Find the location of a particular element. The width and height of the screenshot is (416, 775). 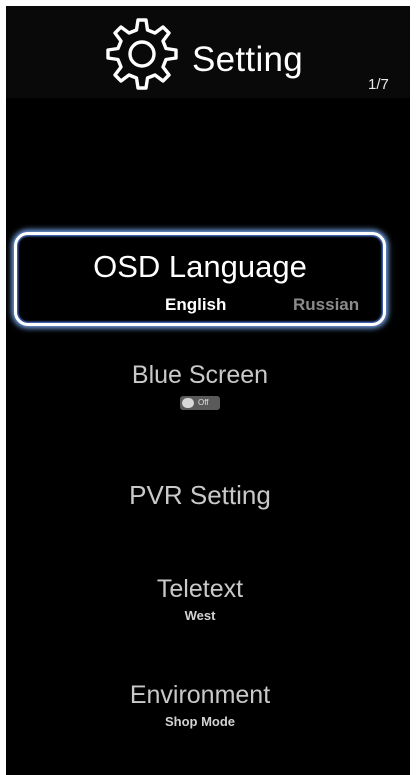

menu-item-pvr-setting: PVR Setting is located at coordinates (200, 495).